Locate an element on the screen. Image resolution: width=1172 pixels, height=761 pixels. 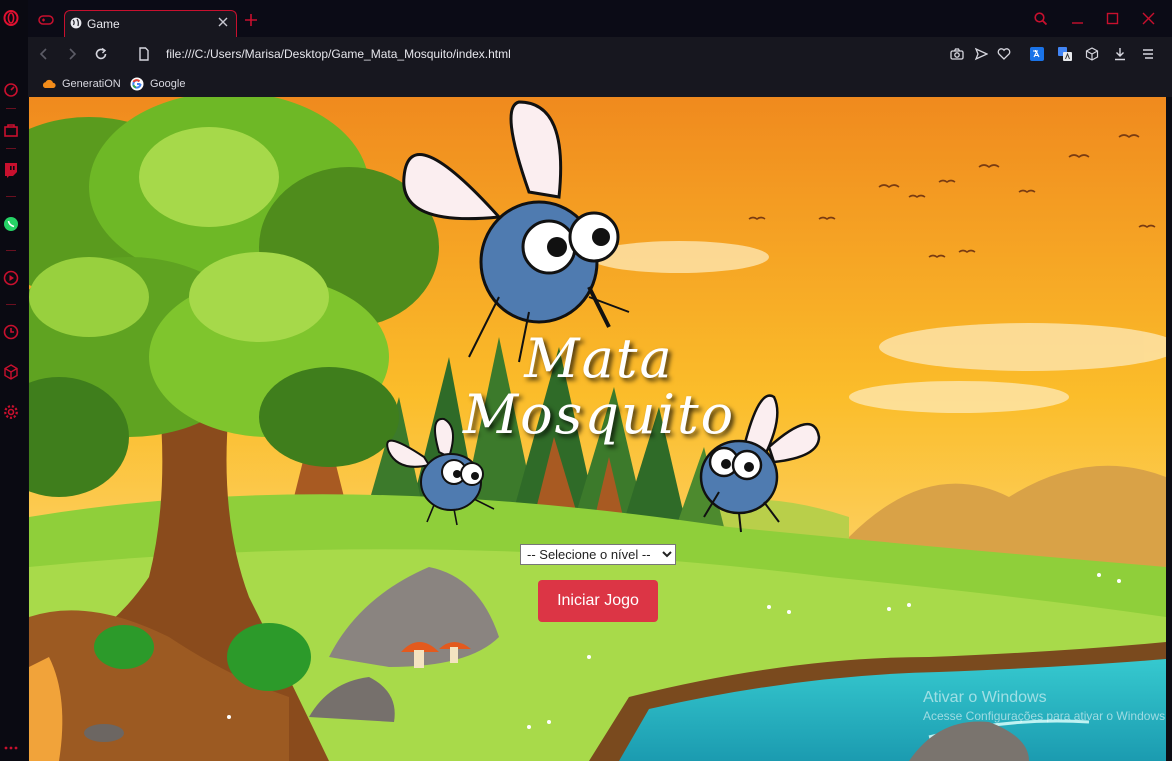
history-clock-icon is located at coordinates (11, 332).